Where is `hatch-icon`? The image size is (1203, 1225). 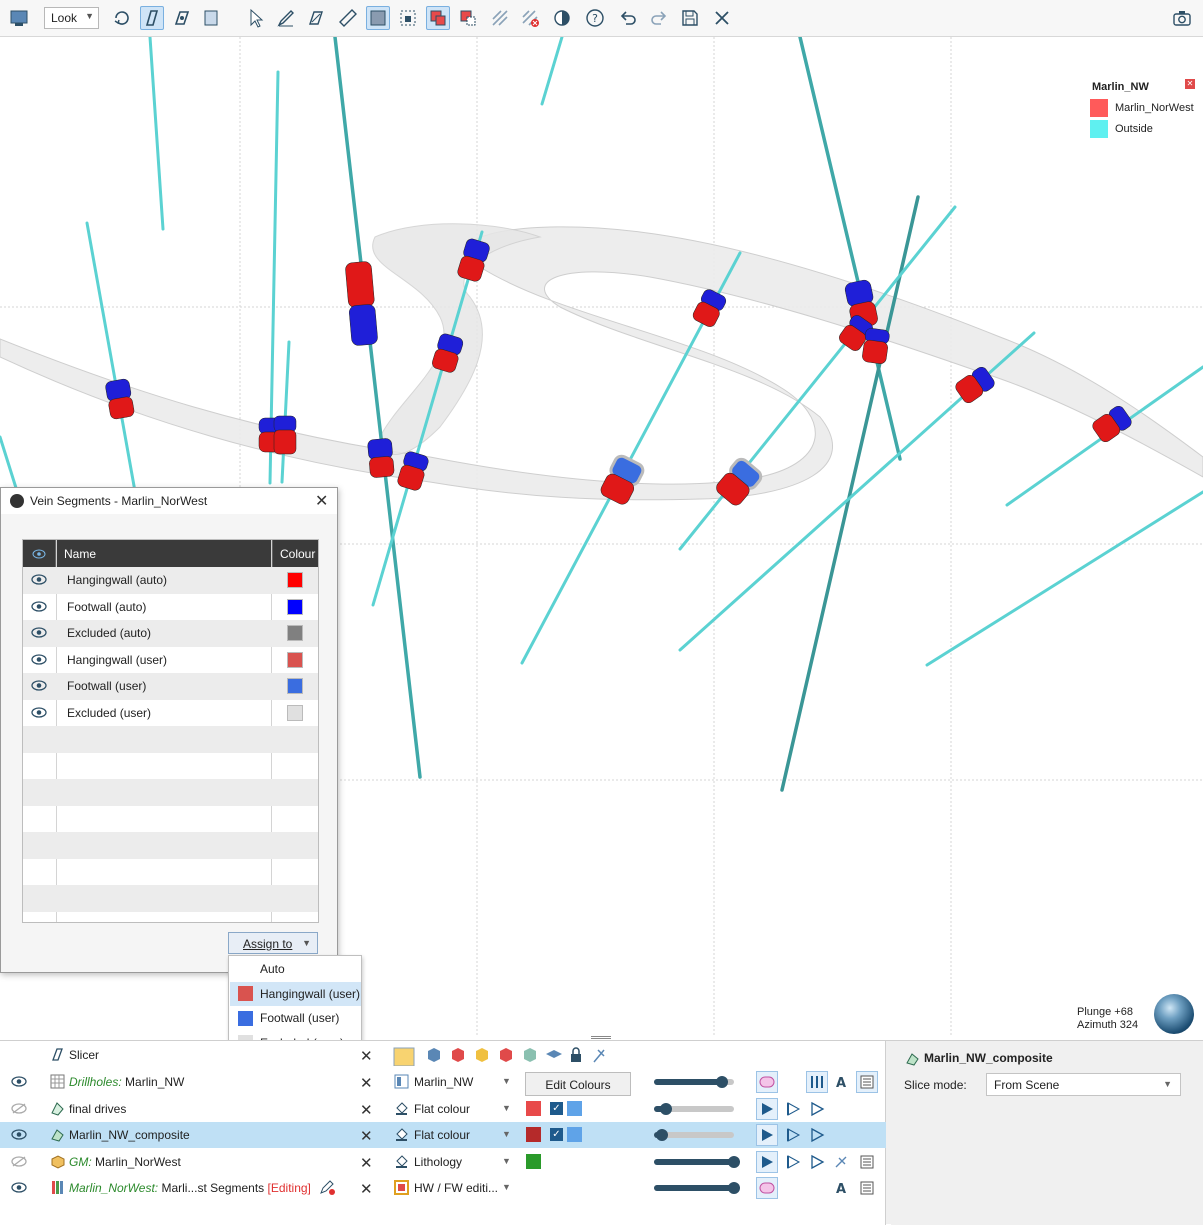 hatch-icon is located at coordinates (500, 18).